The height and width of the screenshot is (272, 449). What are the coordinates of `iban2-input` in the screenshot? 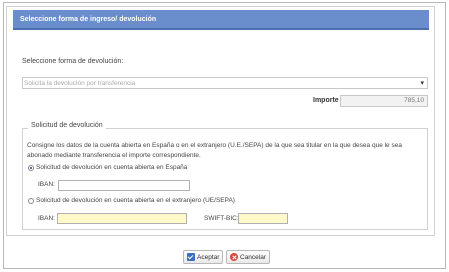 It's located at (122, 218).